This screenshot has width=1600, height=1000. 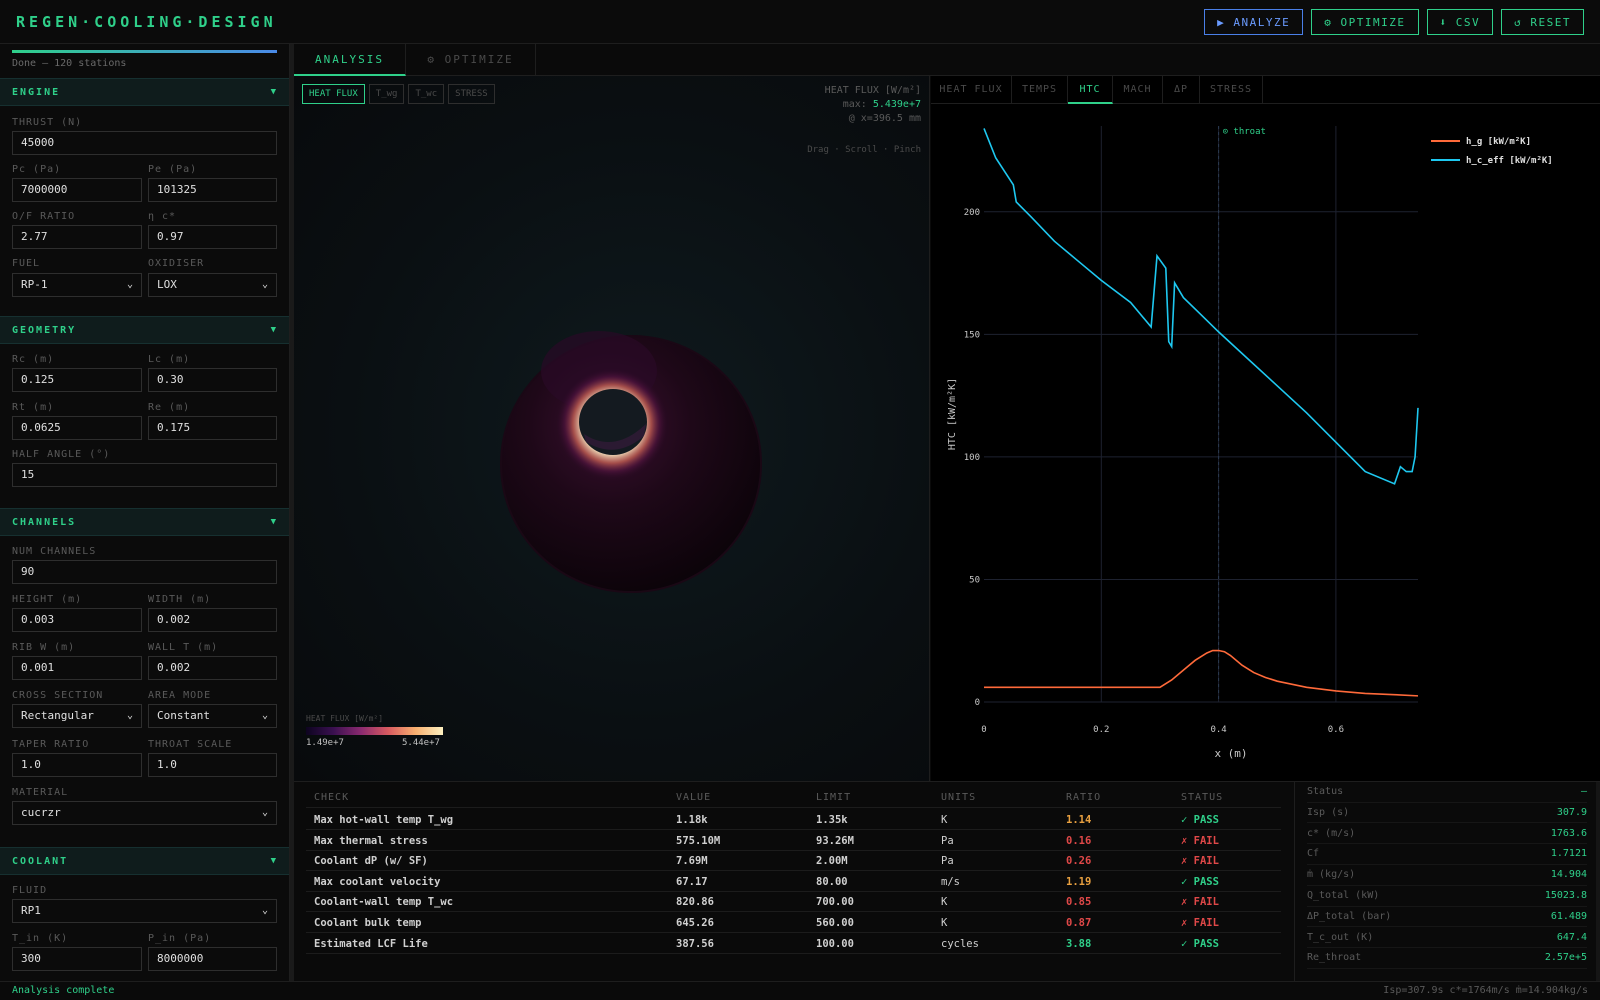 What do you see at coordinates (77, 237) in the screenshot?
I see `of-input: 2.77` at bounding box center [77, 237].